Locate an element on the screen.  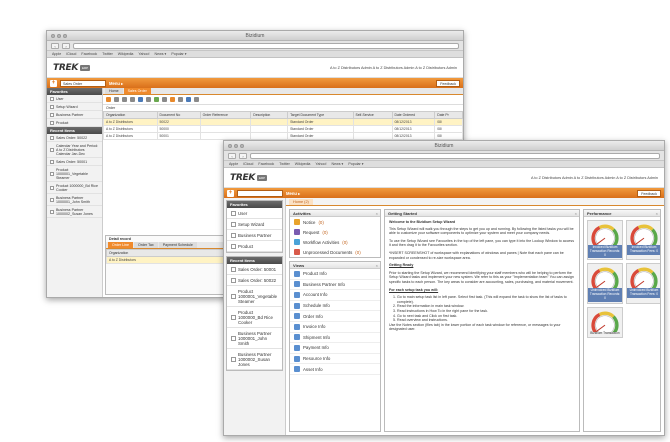
lookup-input is located at coordinates (260, 193).